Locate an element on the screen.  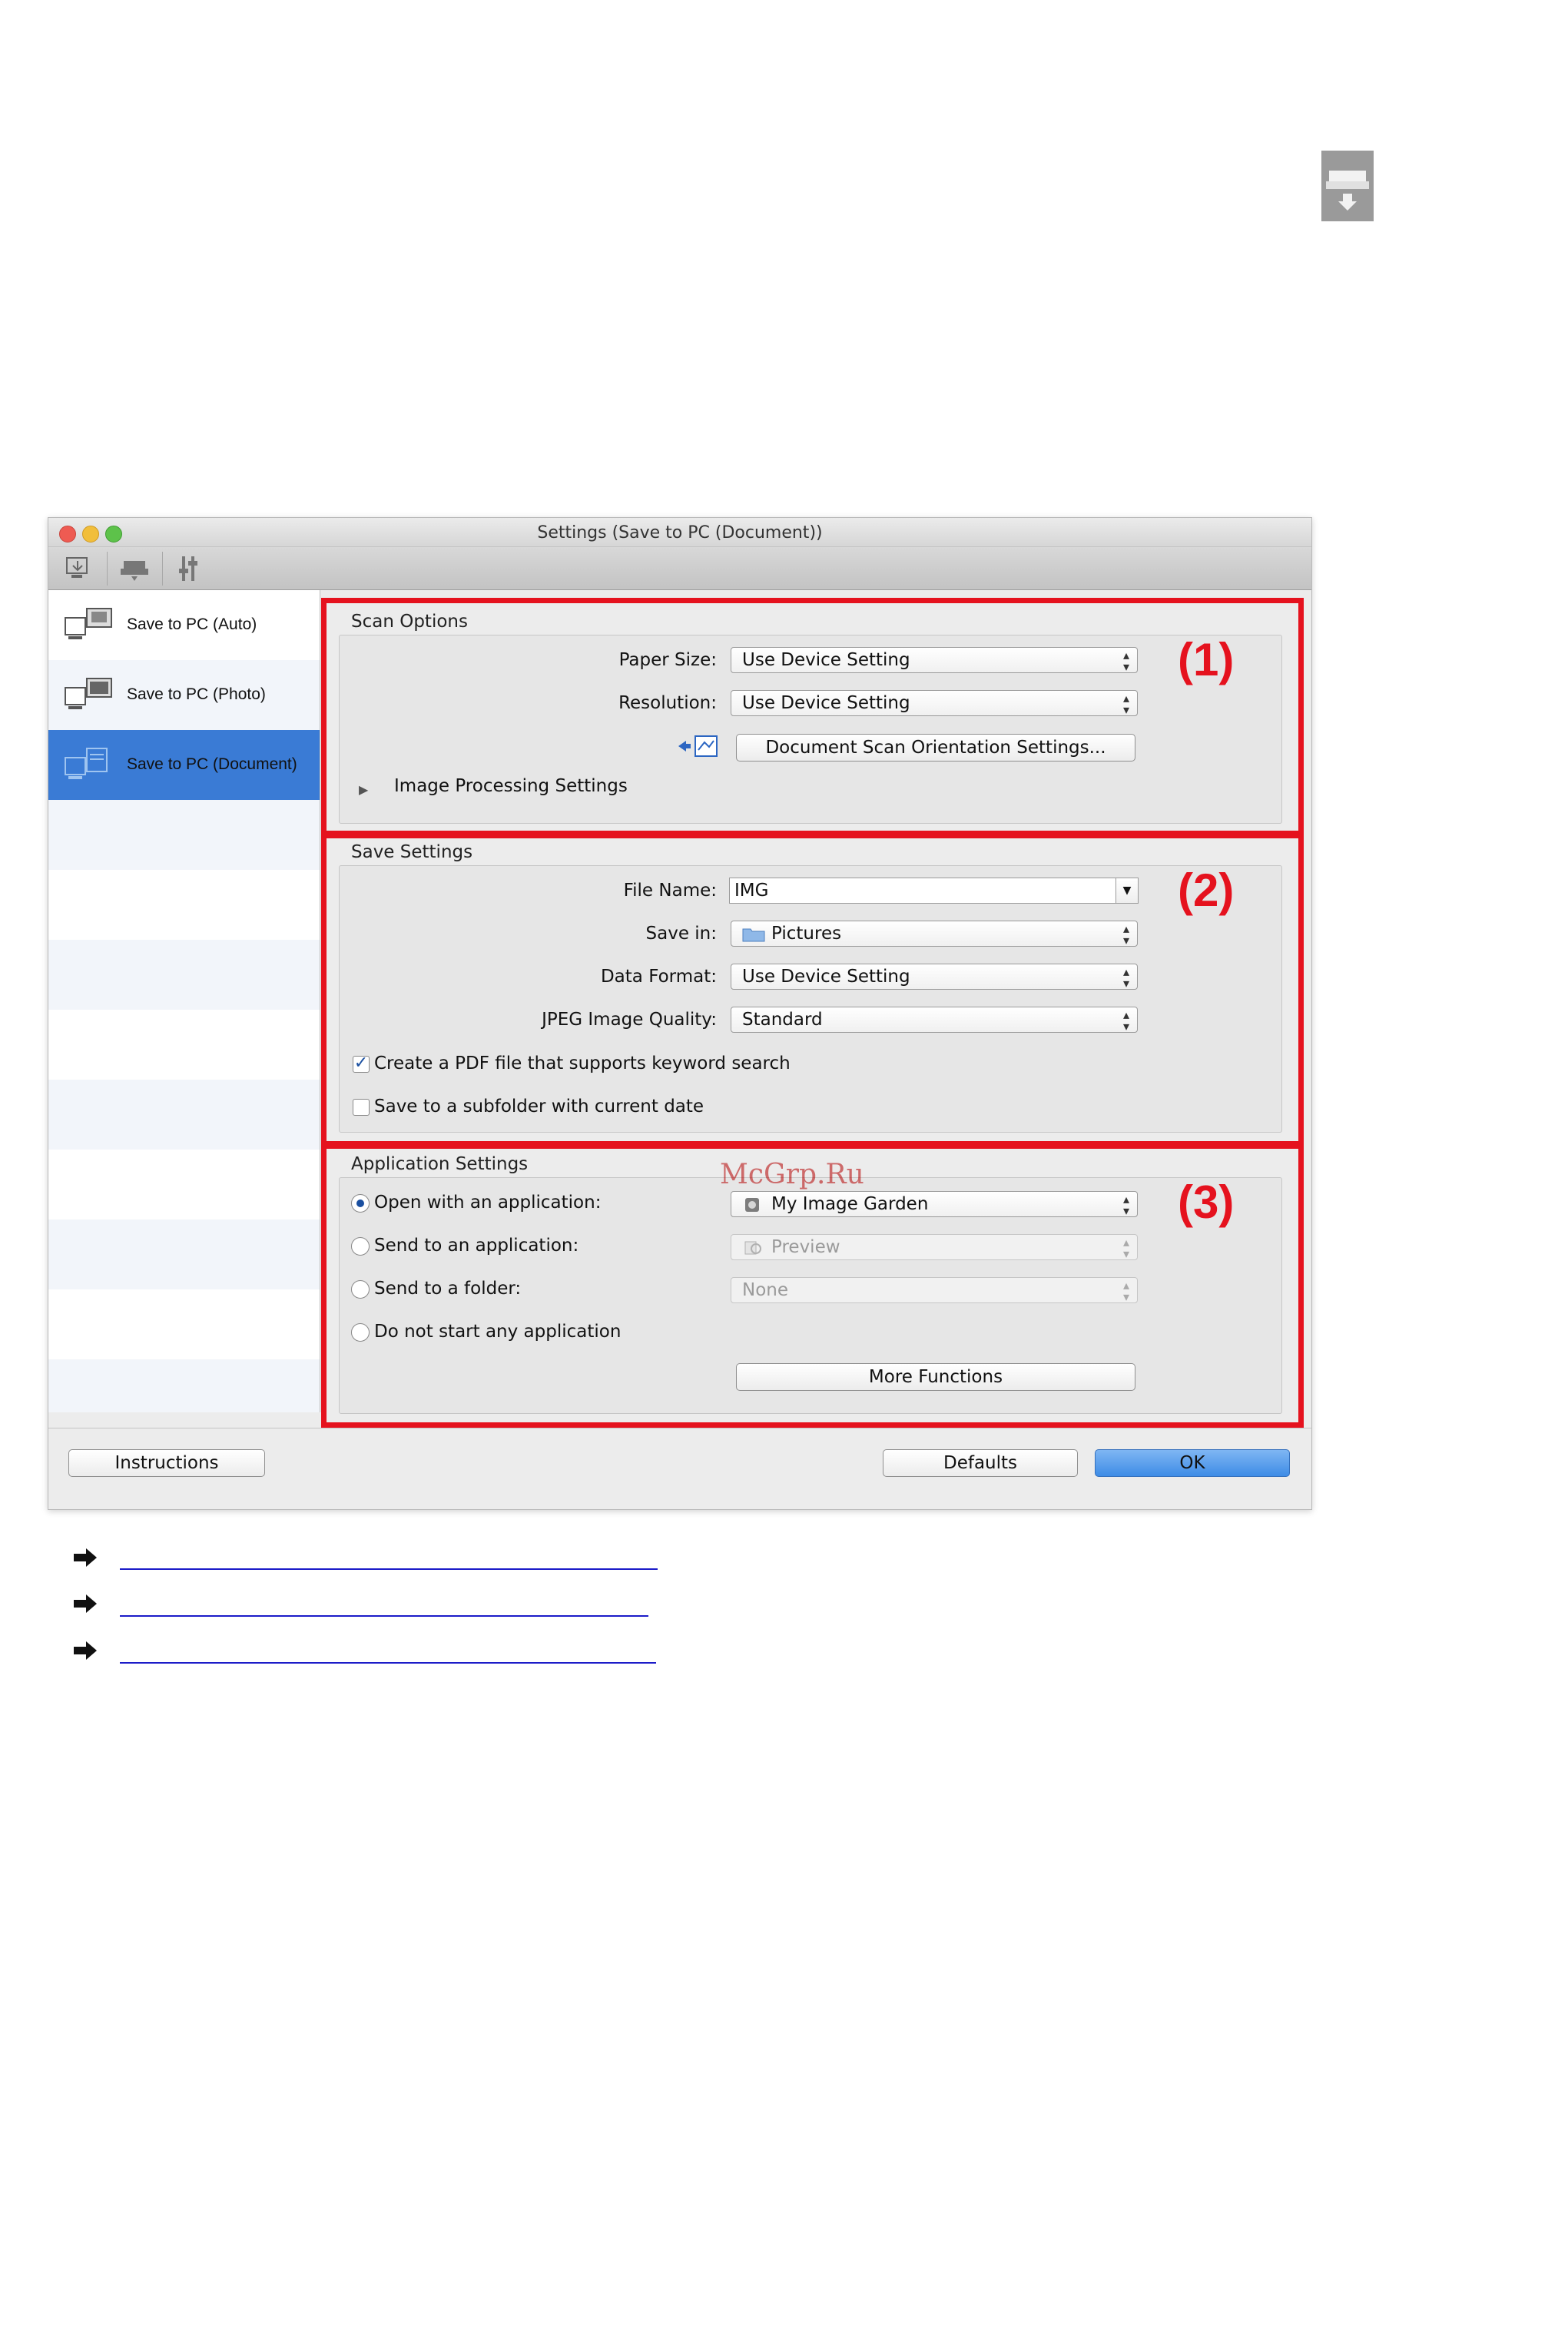
subfolder-date-checkbox is located at coordinates (361, 1107).